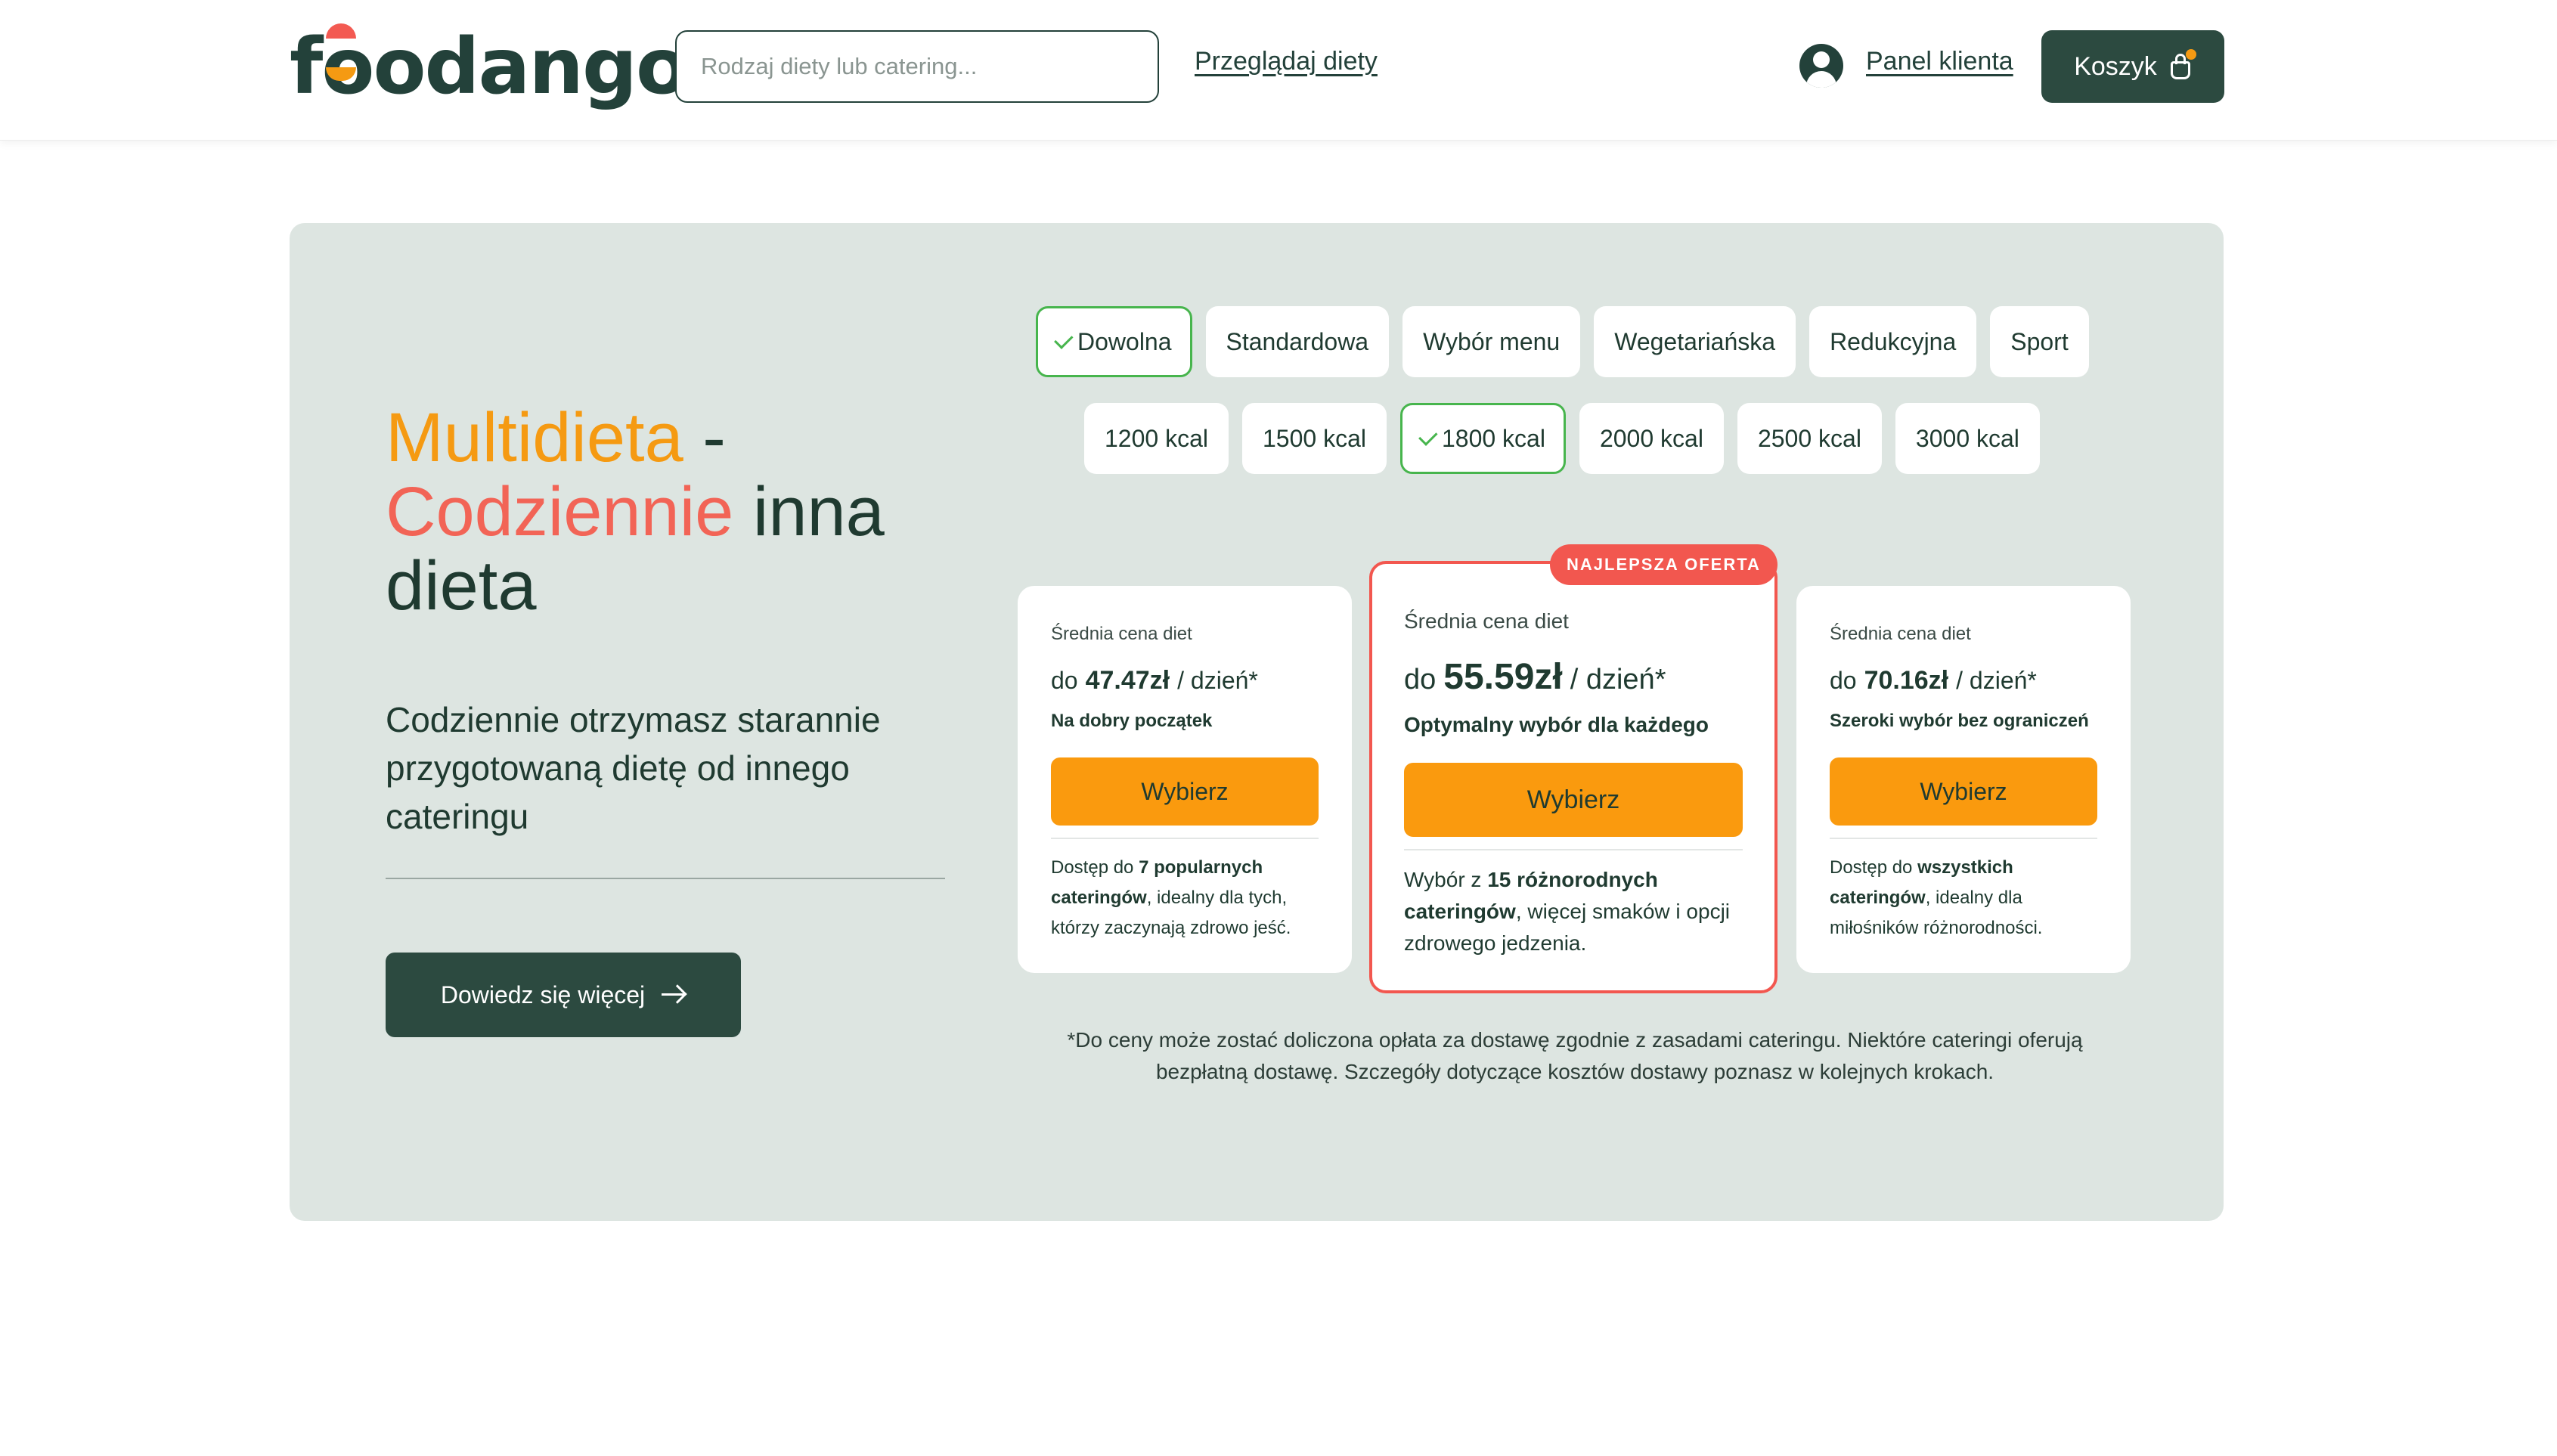  I want to click on learn-more-button: Dowiedz się więcej, so click(563, 995).